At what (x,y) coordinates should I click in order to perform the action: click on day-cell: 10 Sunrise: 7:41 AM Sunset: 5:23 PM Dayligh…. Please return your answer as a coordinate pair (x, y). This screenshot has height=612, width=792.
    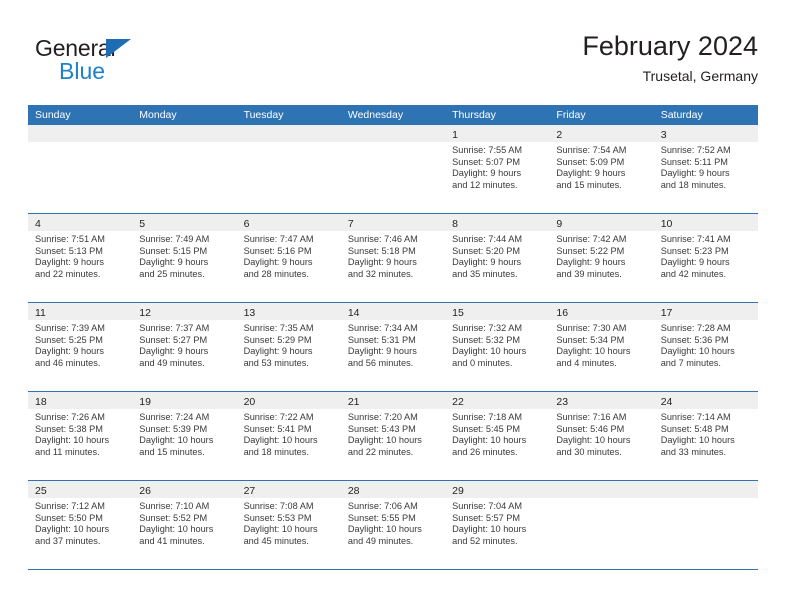
    Looking at the image, I should click on (705, 258).